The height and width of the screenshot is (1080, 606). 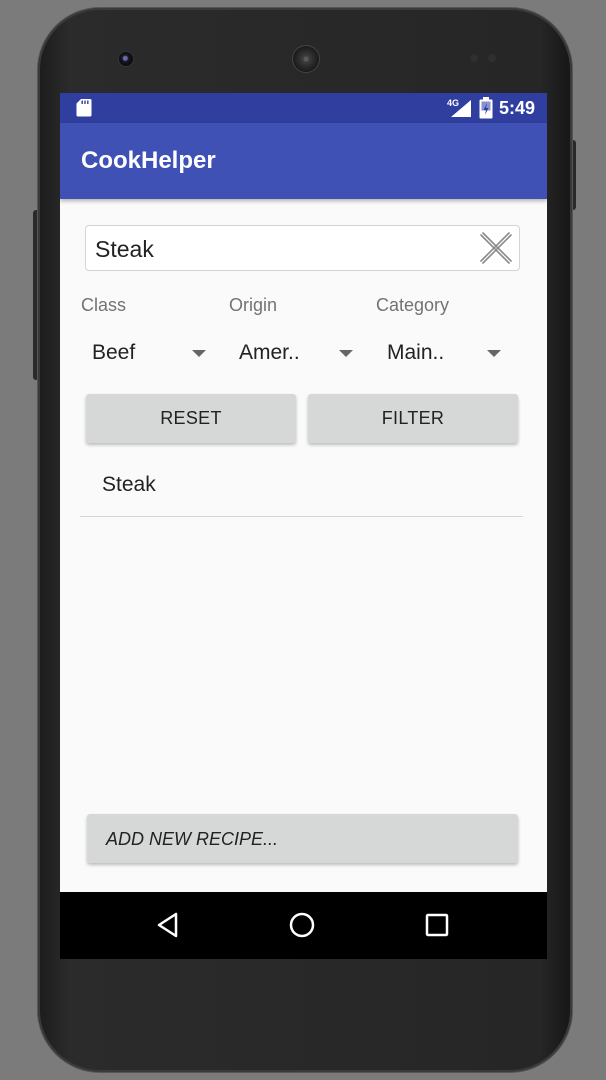 I want to click on category-value: Main.., so click(x=416, y=352).